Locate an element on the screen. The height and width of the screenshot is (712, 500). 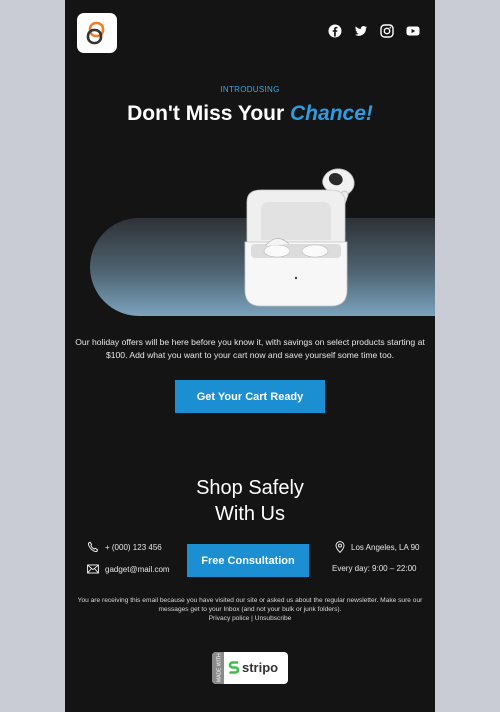
footer-links: Privacy police | Unsubscribe is located at coordinates (250, 618).